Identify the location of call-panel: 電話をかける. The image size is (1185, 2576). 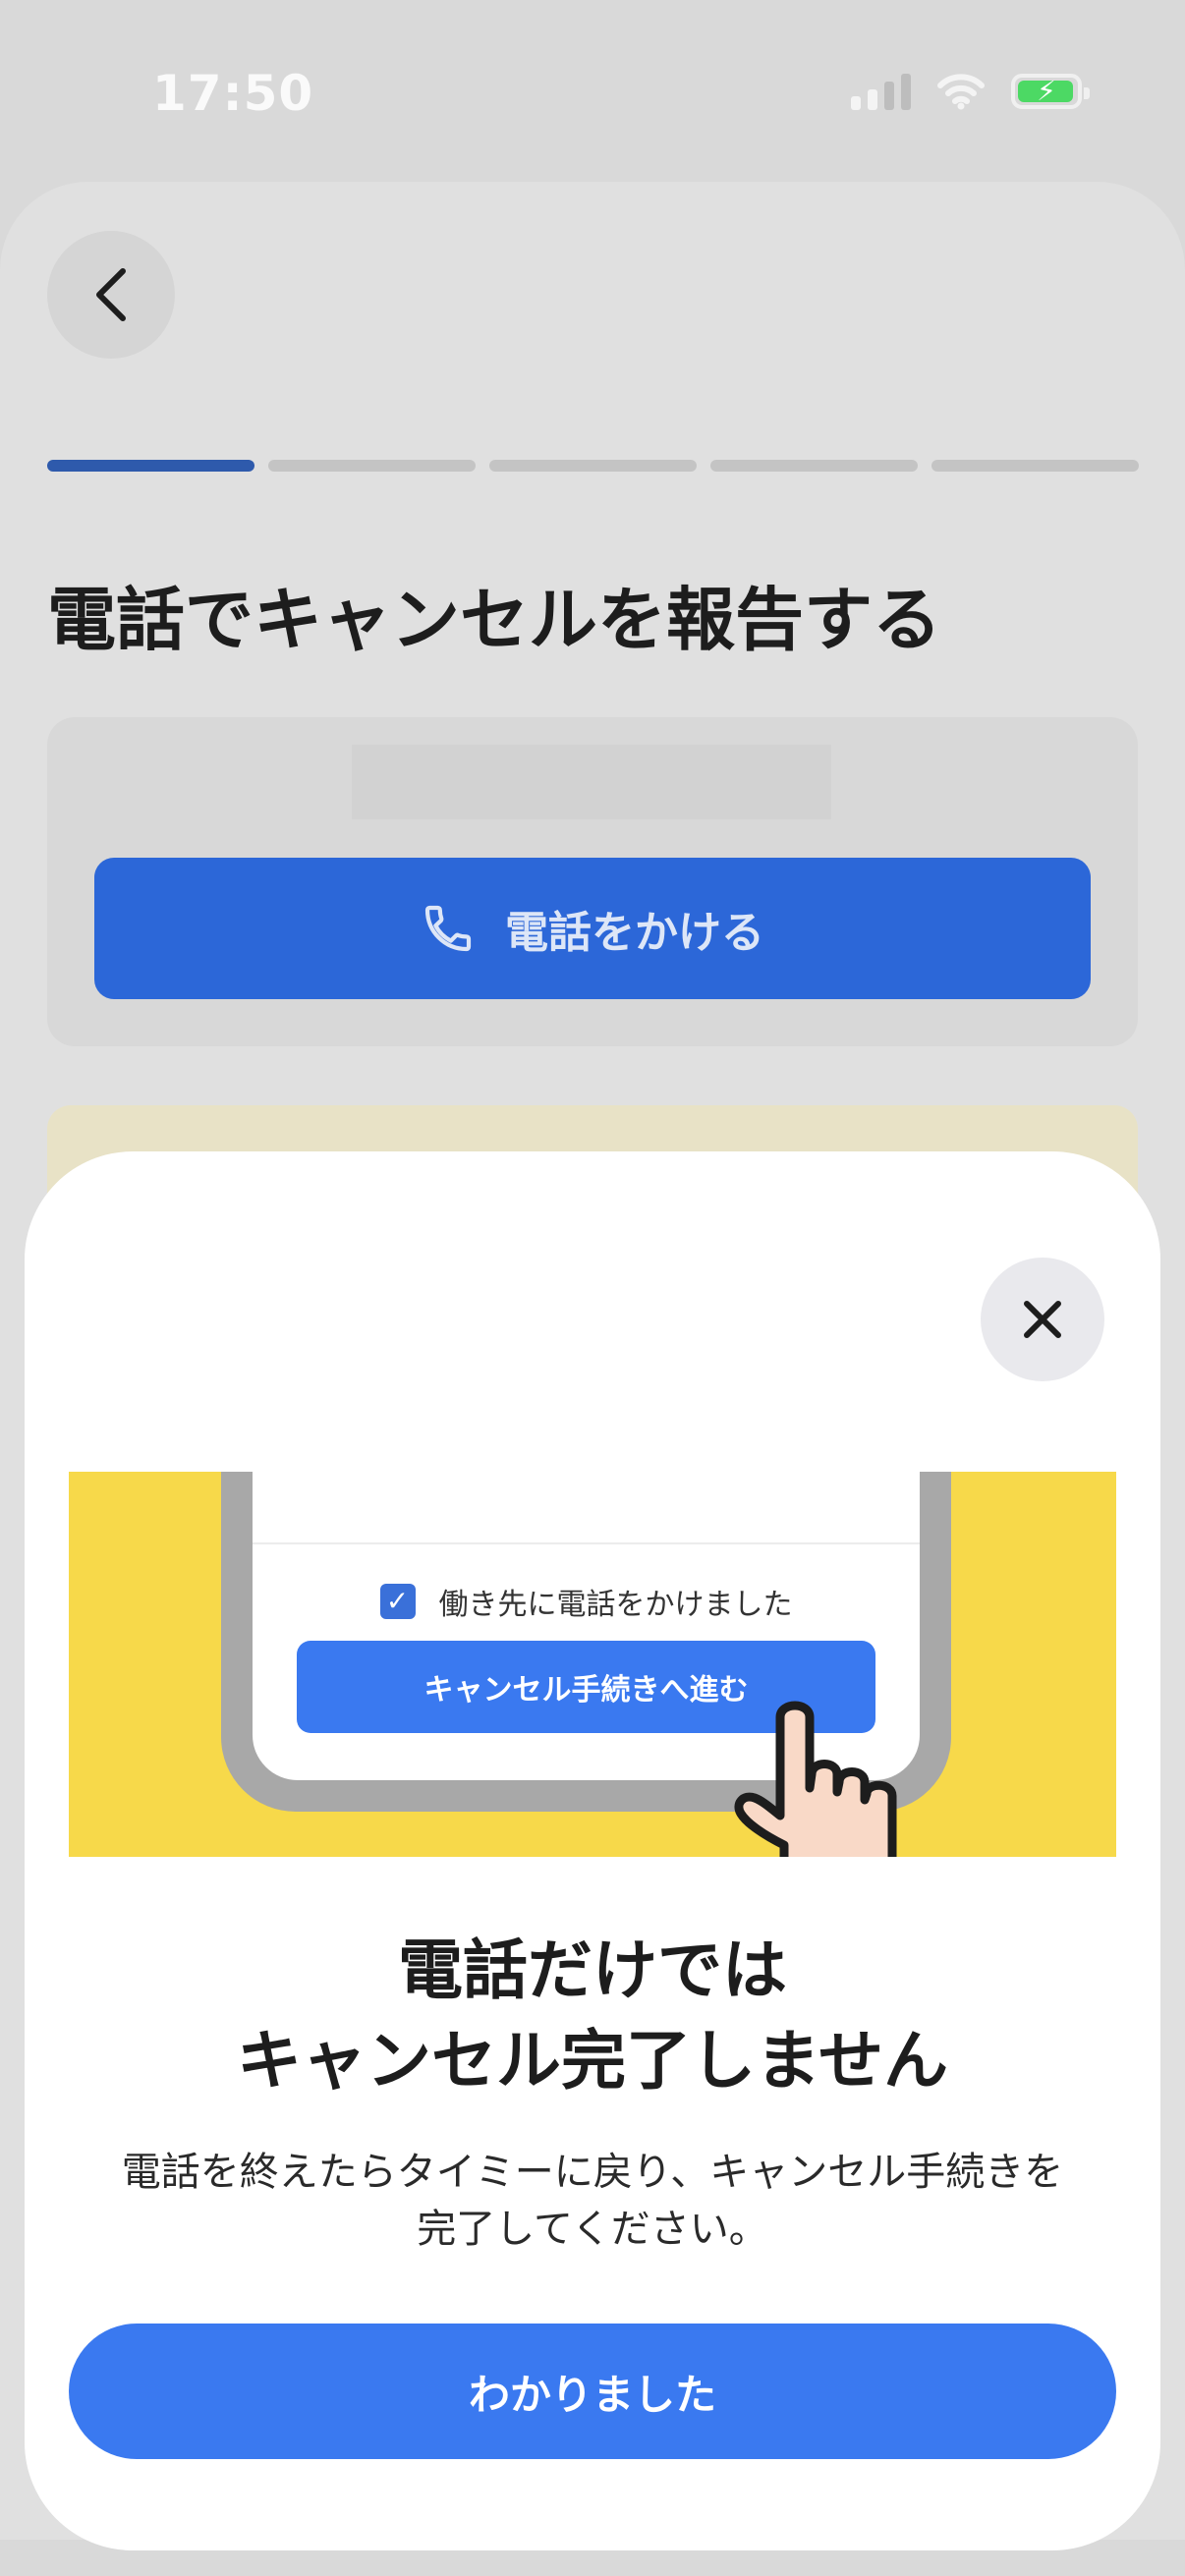
(592, 881).